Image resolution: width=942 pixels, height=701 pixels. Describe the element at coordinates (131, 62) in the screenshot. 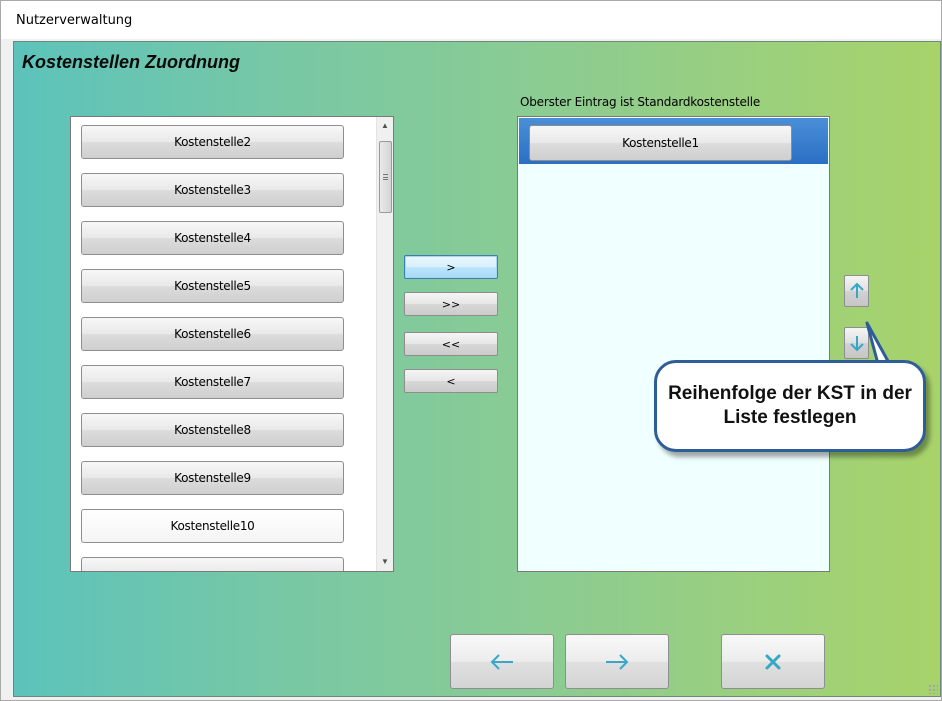

I see `page-title: Kostenstellen Zuordnung` at that location.